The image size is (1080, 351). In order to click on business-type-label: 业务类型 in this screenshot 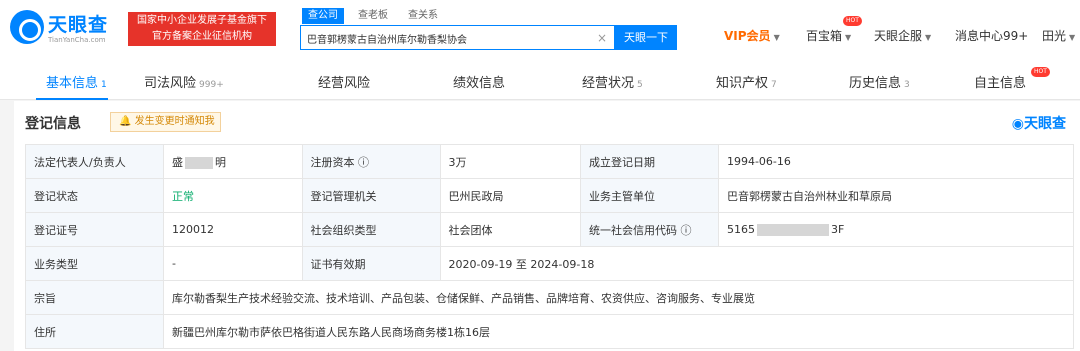, I will do `click(94, 263)`.